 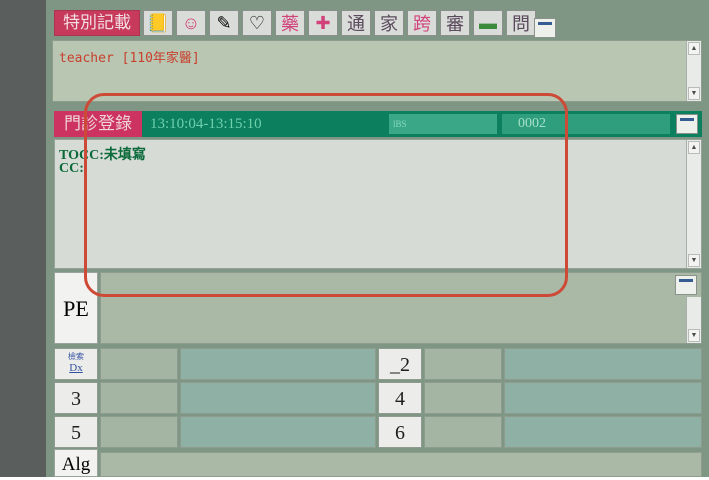 What do you see at coordinates (400, 432) in the screenshot?
I see `dx-row-6-label: 6` at bounding box center [400, 432].